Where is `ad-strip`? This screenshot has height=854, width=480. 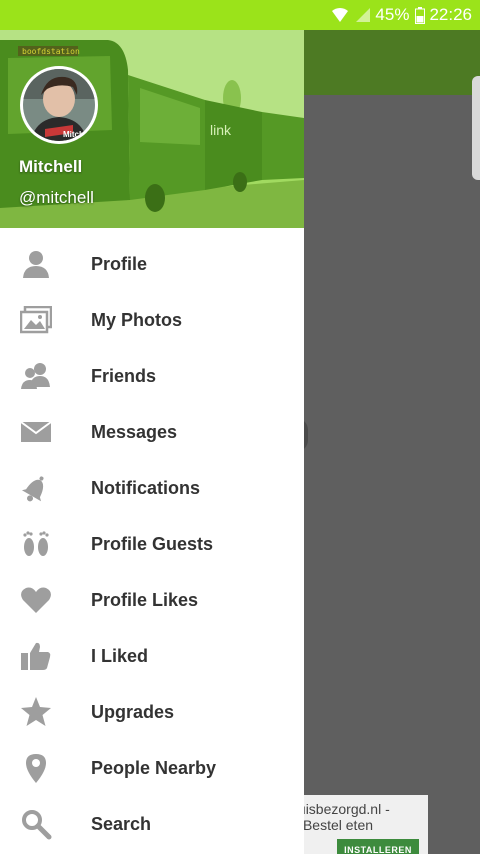 ad-strip is located at coordinates (454, 824).